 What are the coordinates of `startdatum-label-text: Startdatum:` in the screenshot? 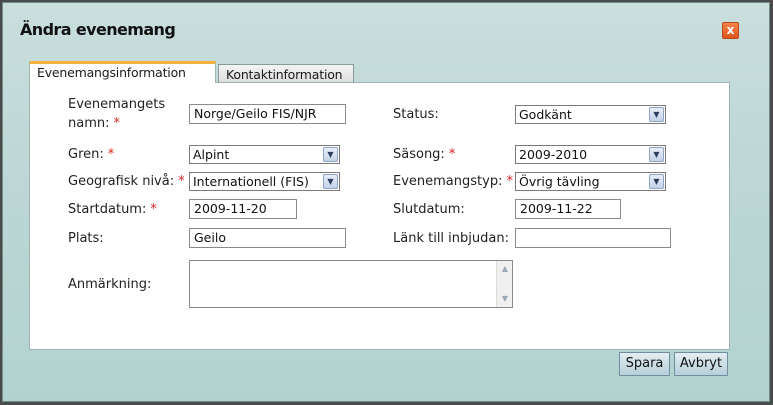 It's located at (107, 209).